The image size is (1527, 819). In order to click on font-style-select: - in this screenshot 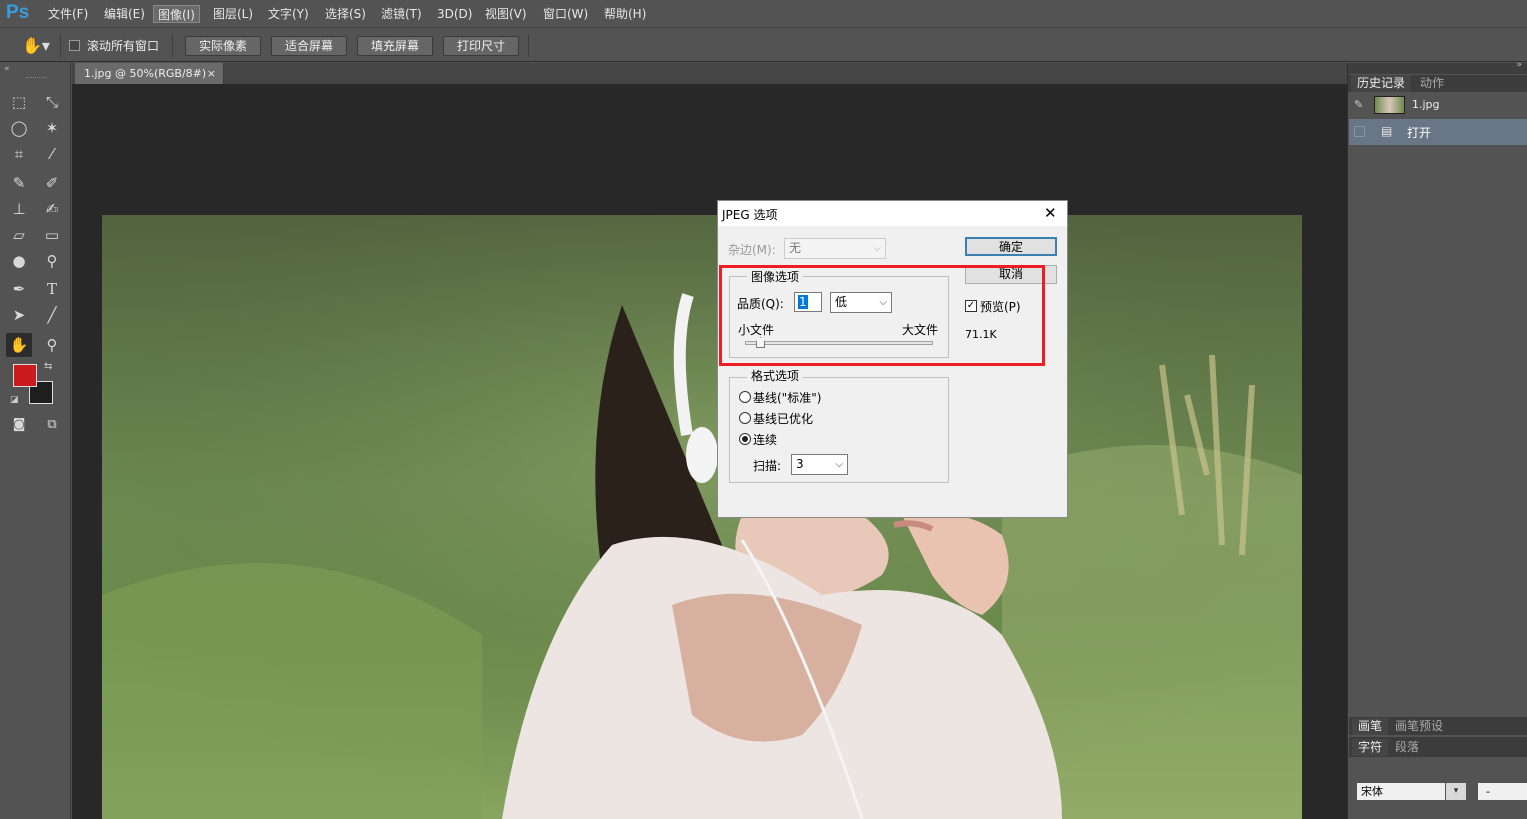, I will do `click(1502, 791)`.